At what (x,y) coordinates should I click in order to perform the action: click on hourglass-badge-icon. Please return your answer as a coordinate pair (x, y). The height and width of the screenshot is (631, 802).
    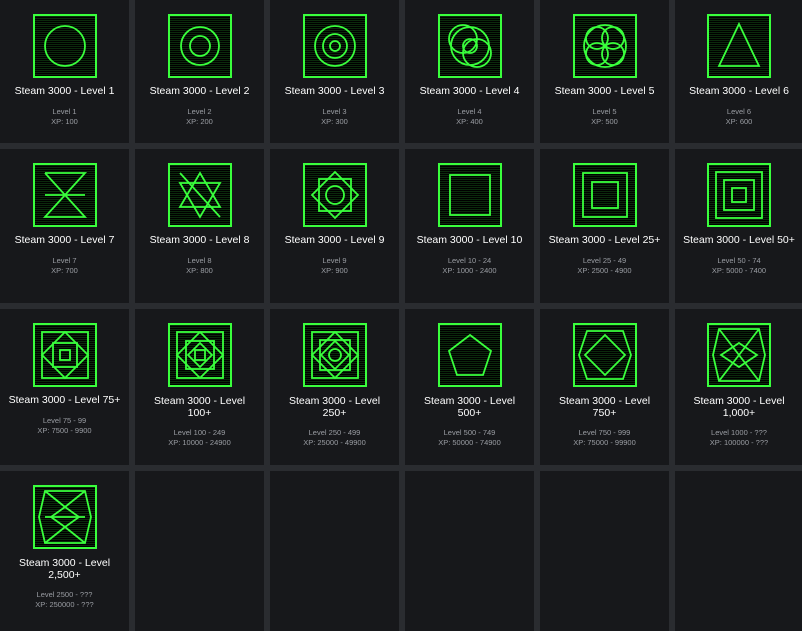
    Looking at the image, I should click on (64, 195).